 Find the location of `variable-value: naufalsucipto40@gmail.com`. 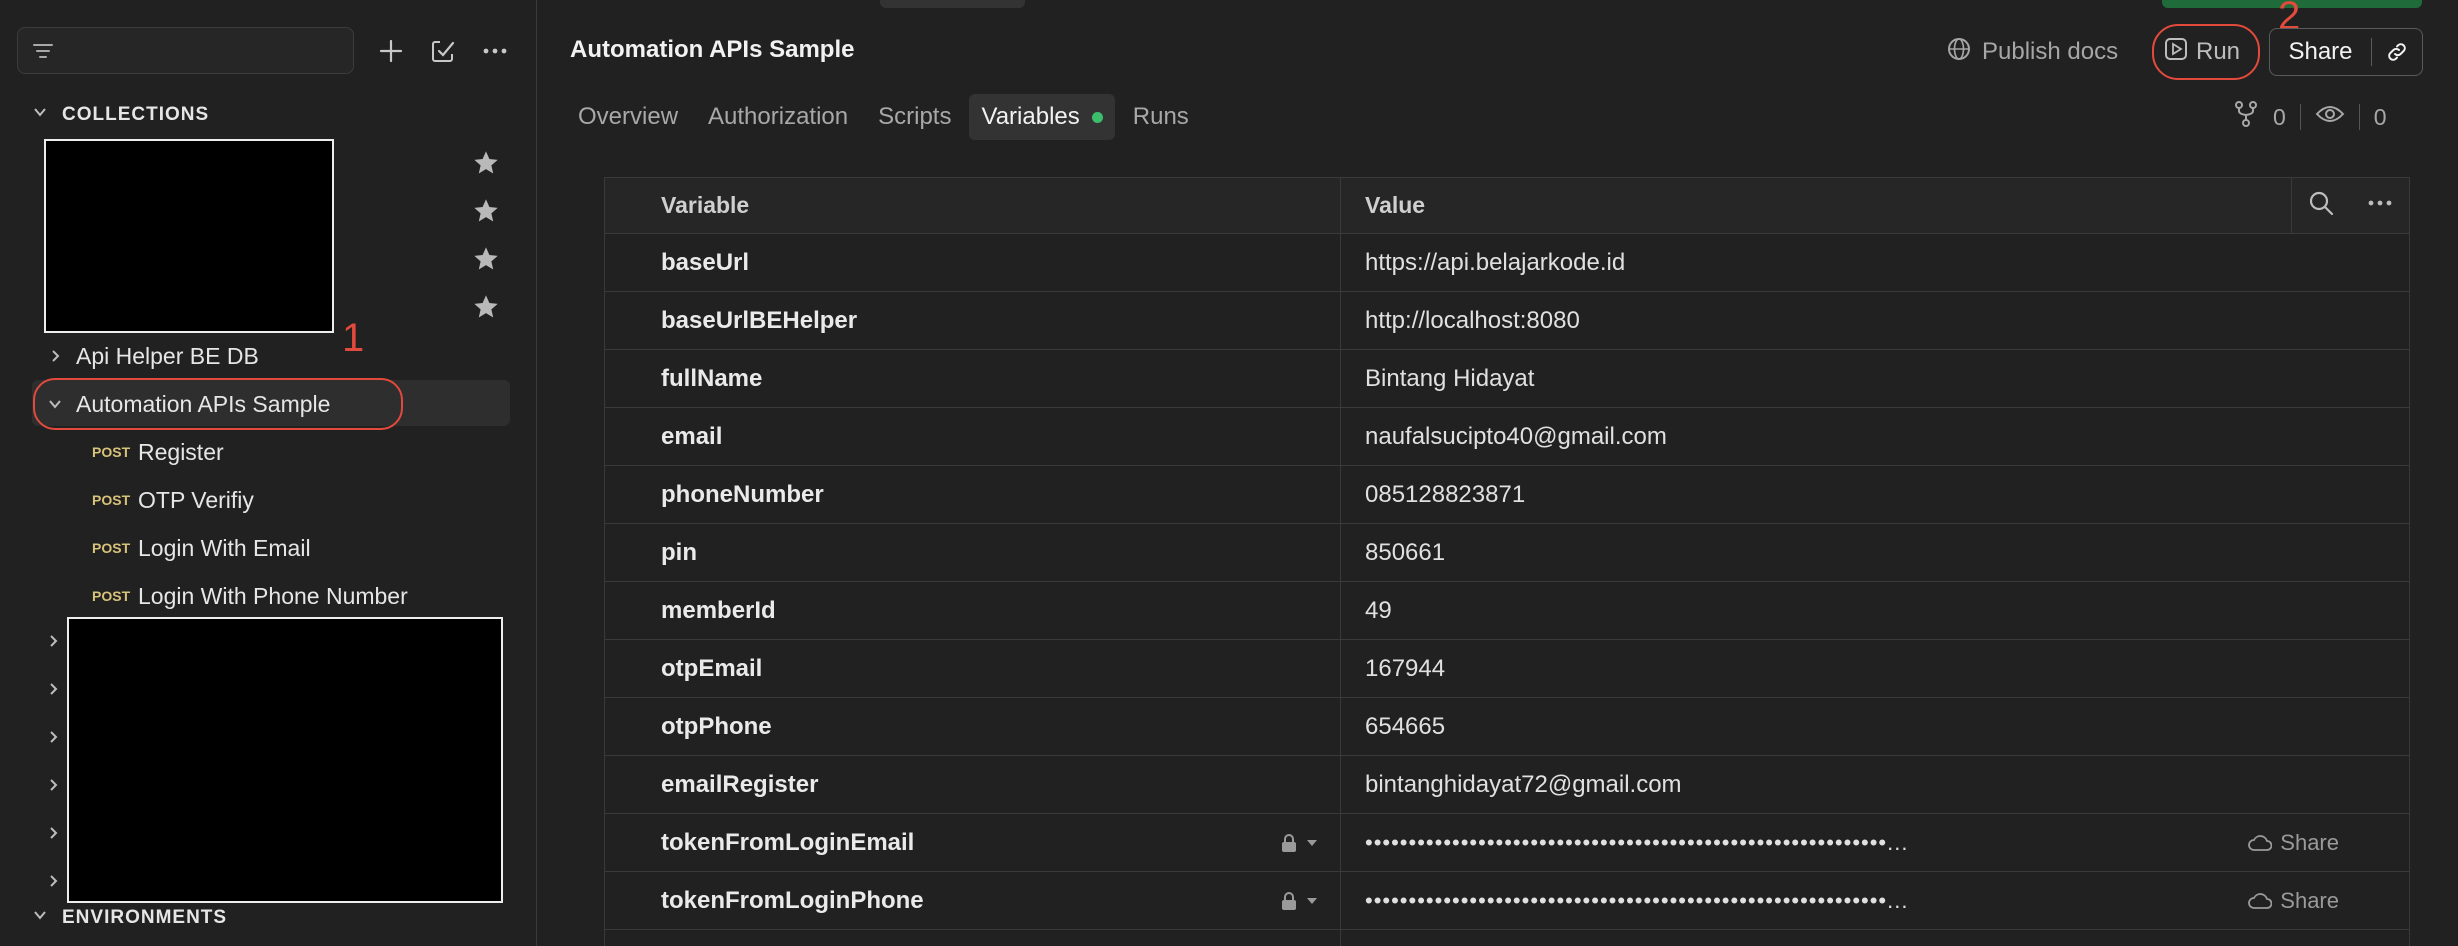

variable-value: naufalsucipto40@gmail.com is located at coordinates (1875, 436).